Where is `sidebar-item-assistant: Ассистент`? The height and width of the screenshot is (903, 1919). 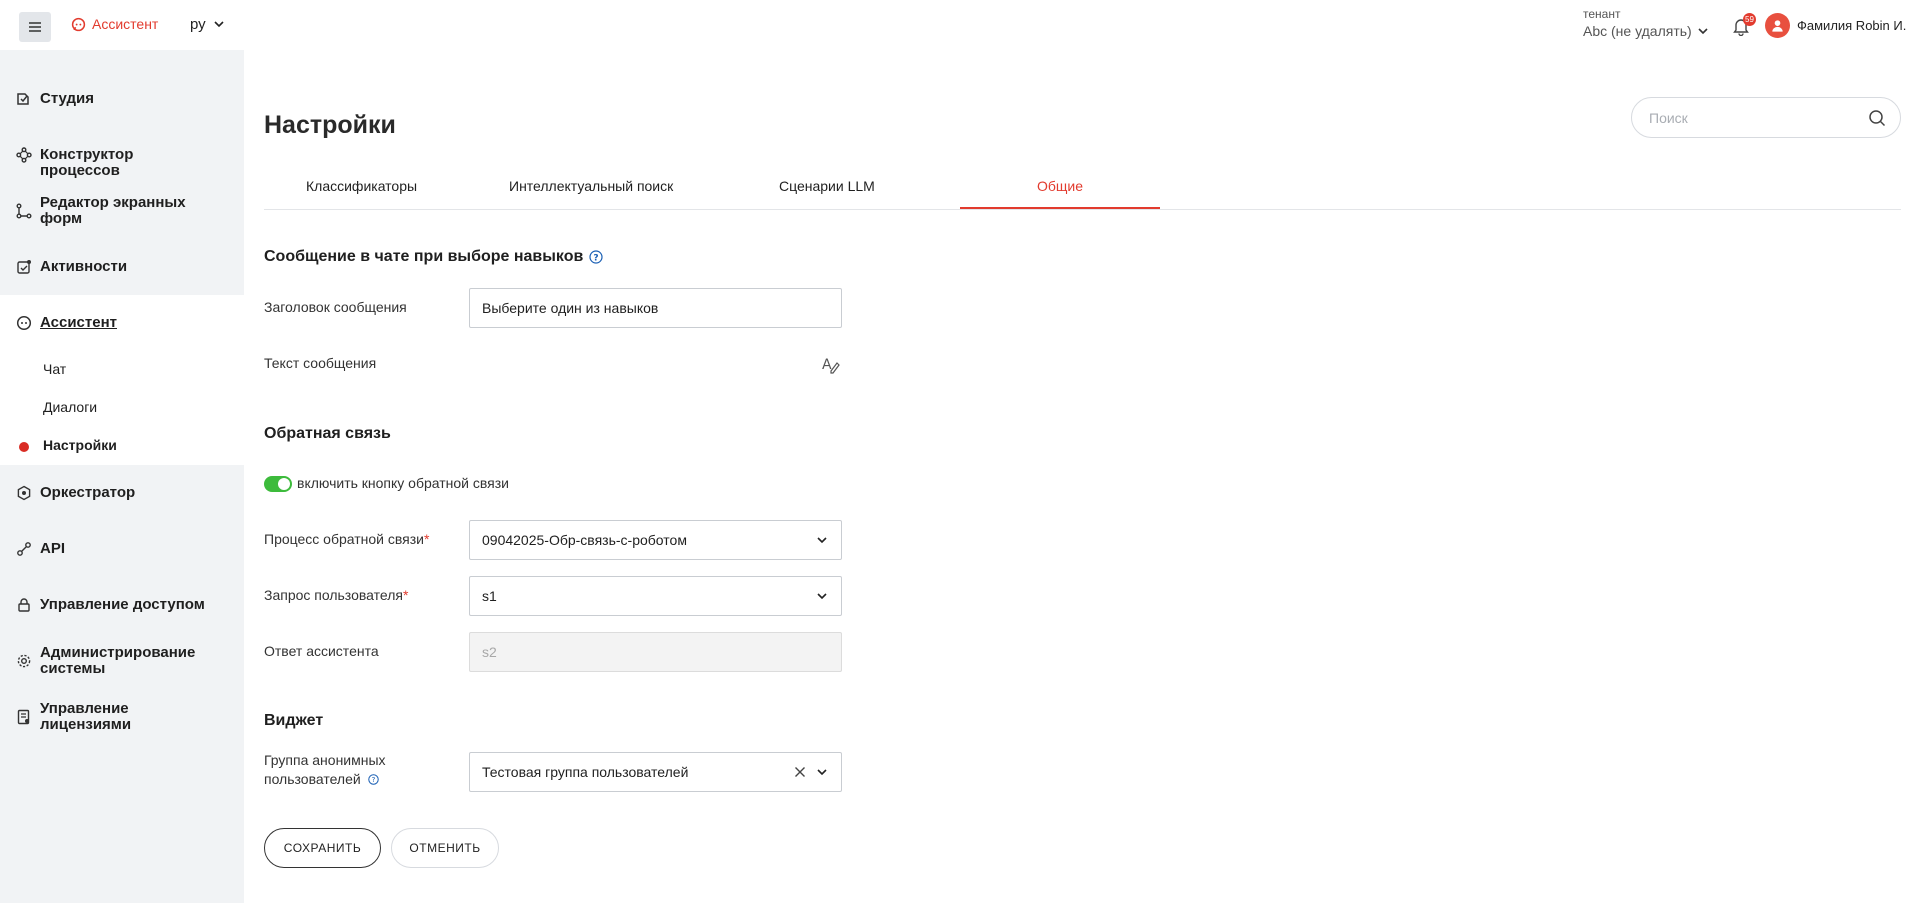 sidebar-item-assistant: Ассистент is located at coordinates (66, 323).